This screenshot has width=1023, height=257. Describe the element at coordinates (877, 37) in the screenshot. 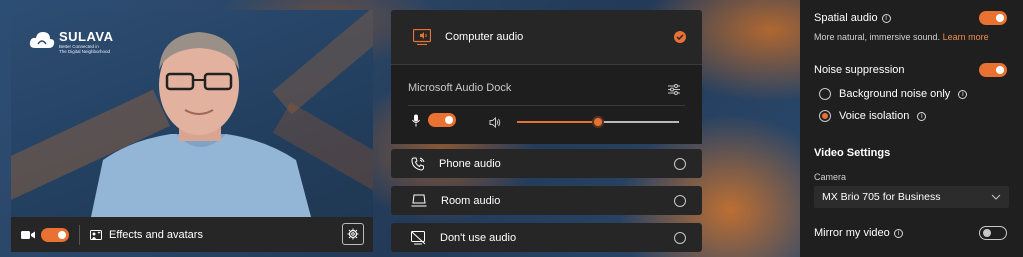

I see `spatial-audio-desc-text: More natural, immersive sound.` at that location.